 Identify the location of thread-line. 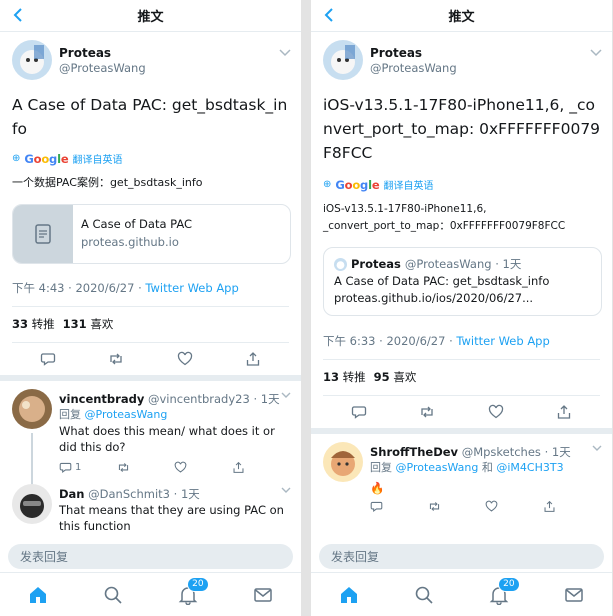
(32, 460).